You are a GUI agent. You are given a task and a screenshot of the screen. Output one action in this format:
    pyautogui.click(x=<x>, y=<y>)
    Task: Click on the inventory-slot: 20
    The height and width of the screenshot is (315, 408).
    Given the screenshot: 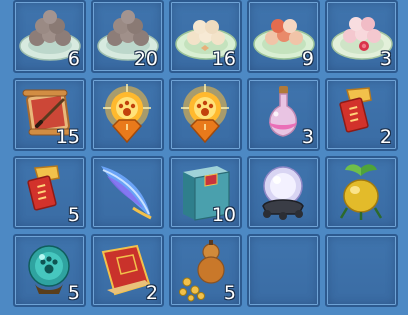 What is the action you would take?
    pyautogui.click(x=127, y=36)
    